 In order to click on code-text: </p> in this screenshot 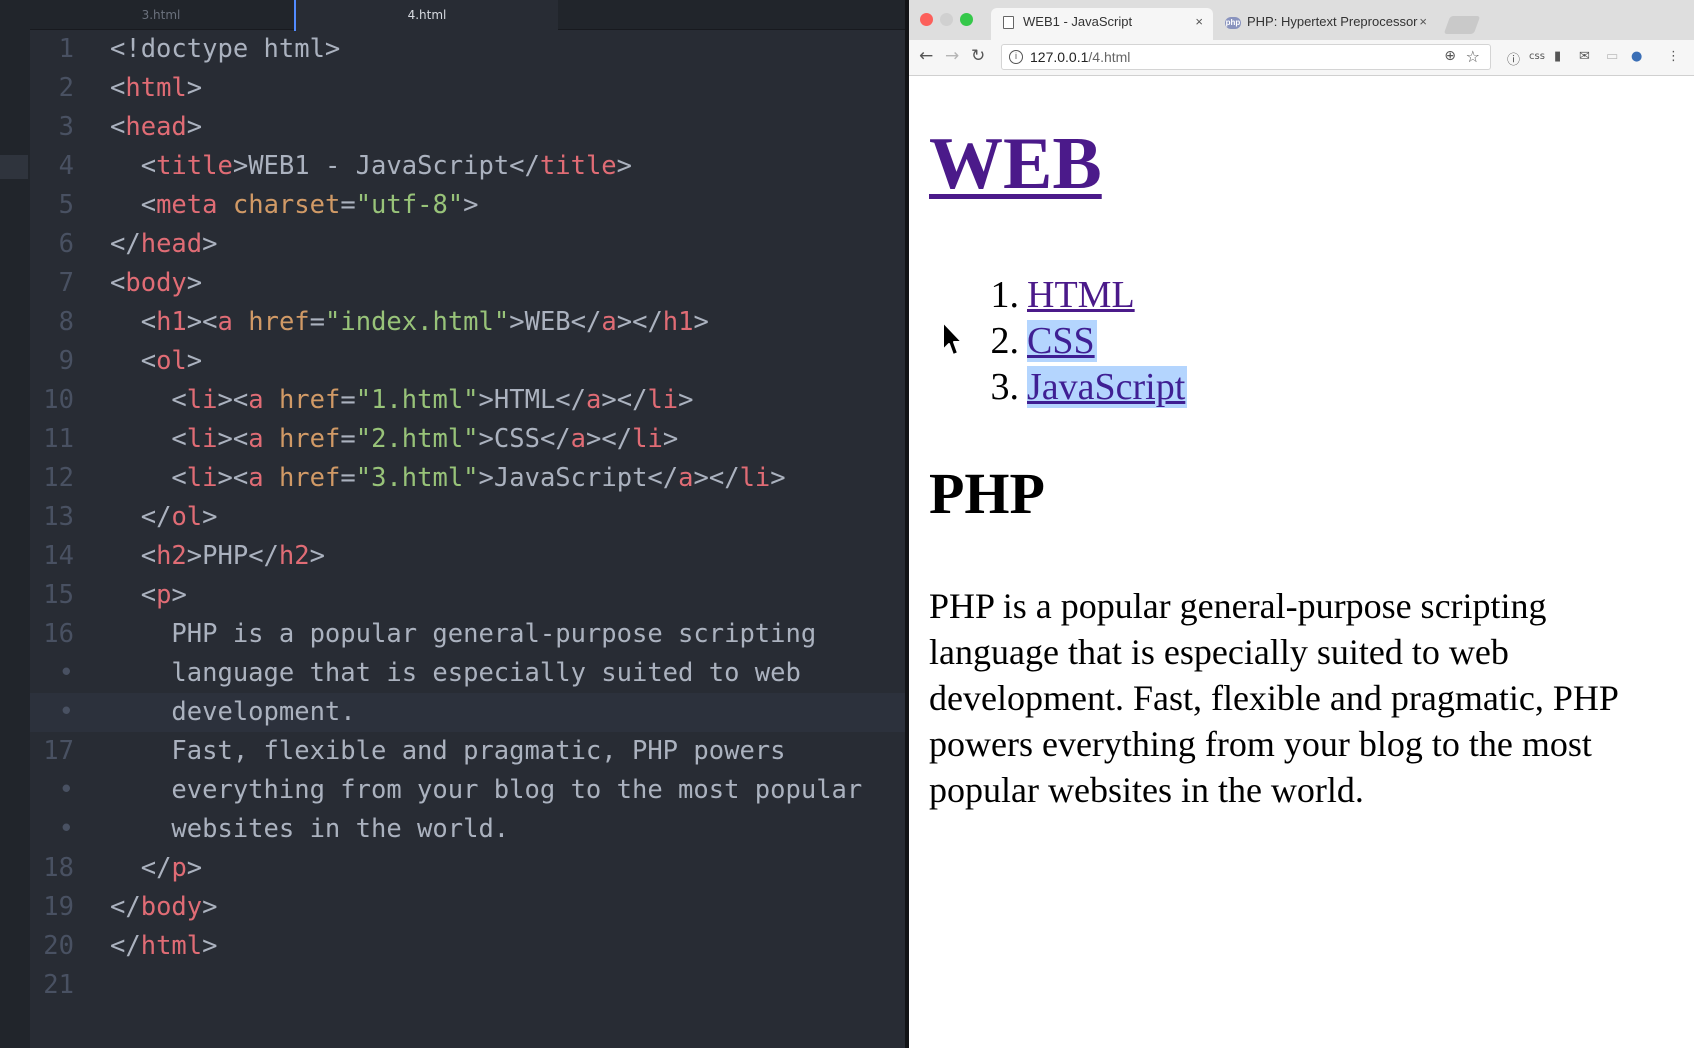, I will do `click(156, 868)`.